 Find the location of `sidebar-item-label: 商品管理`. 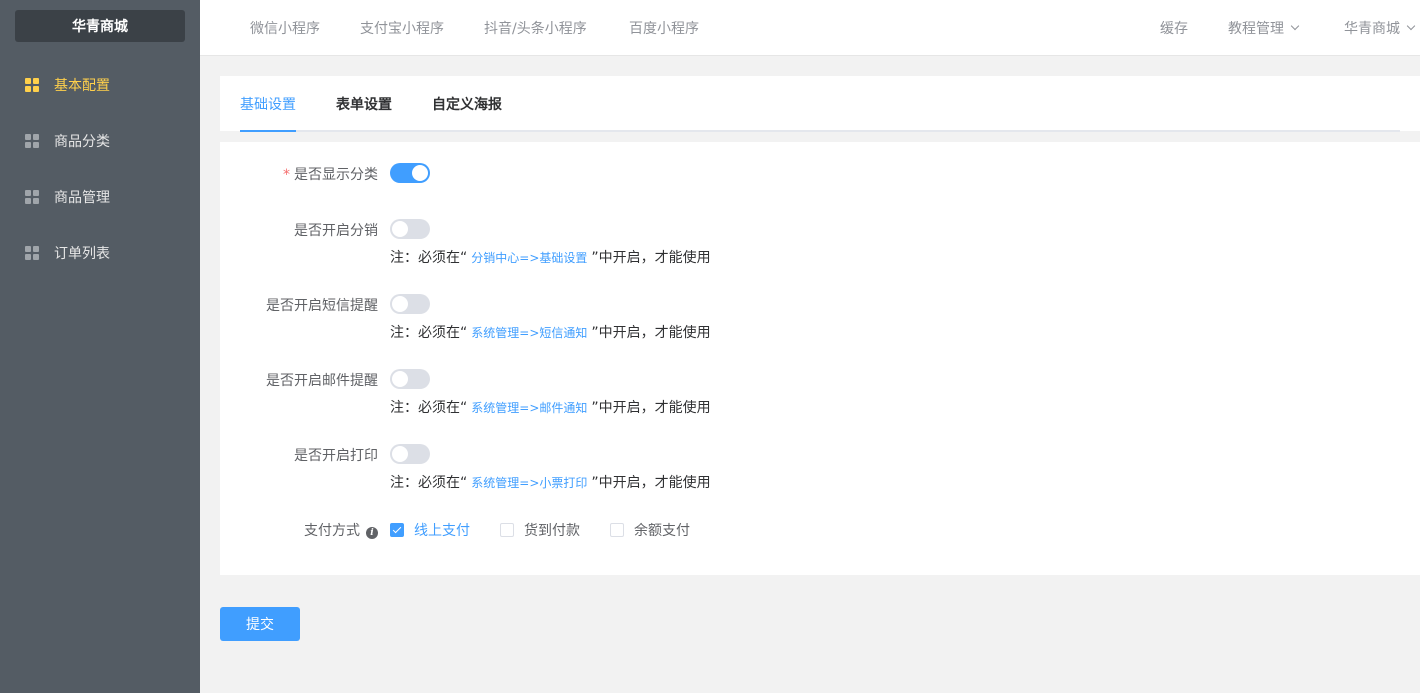

sidebar-item-label: 商品管理 is located at coordinates (82, 198).